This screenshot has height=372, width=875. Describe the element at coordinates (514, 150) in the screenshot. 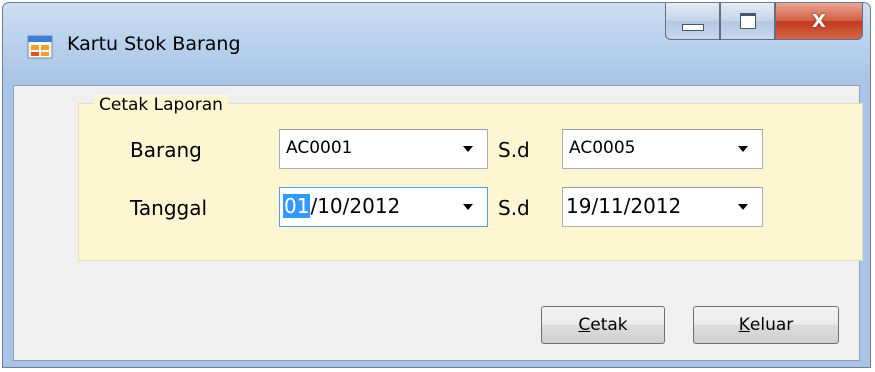

I see `barang-sd-label: S.d` at that location.